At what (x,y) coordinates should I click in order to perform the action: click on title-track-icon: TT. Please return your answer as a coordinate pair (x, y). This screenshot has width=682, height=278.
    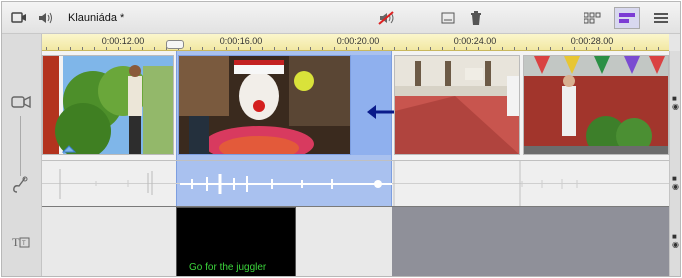
    Looking at the image, I should click on (21, 243).